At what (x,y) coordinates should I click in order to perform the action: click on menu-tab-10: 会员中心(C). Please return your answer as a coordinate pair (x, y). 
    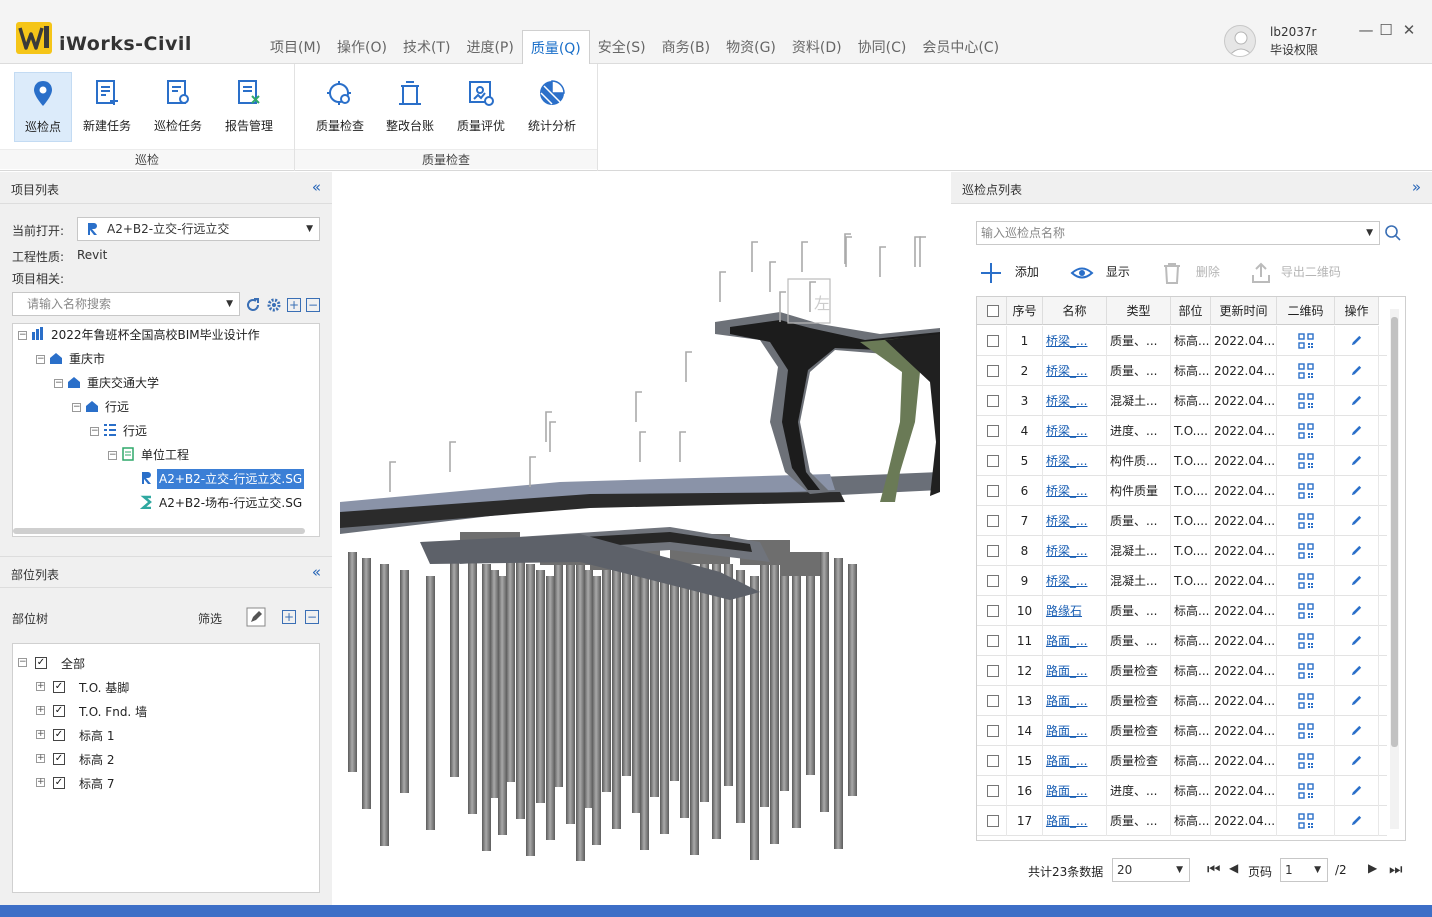
    Looking at the image, I should click on (960, 47).